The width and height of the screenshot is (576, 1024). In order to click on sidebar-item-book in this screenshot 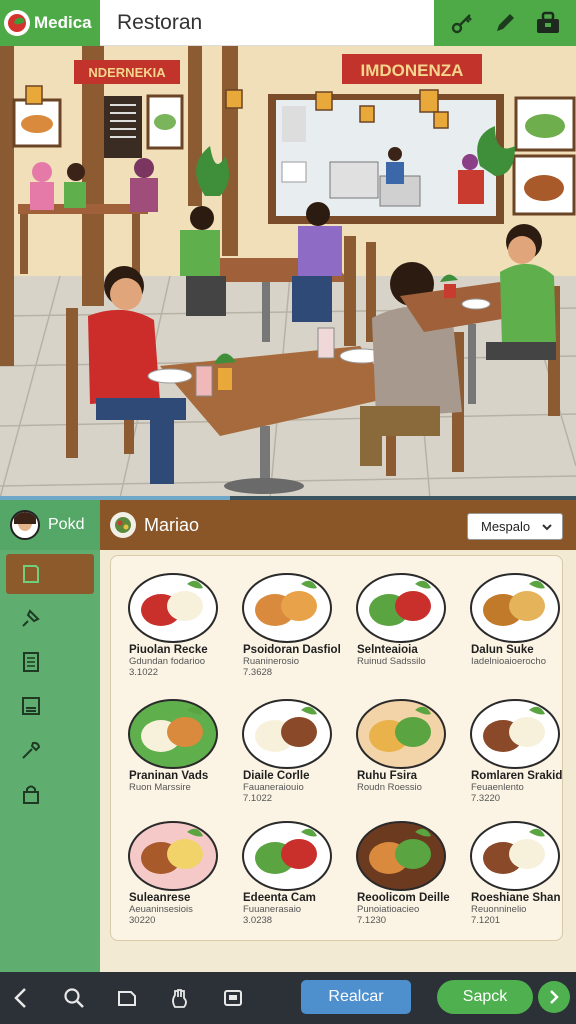, I will do `click(50, 574)`.